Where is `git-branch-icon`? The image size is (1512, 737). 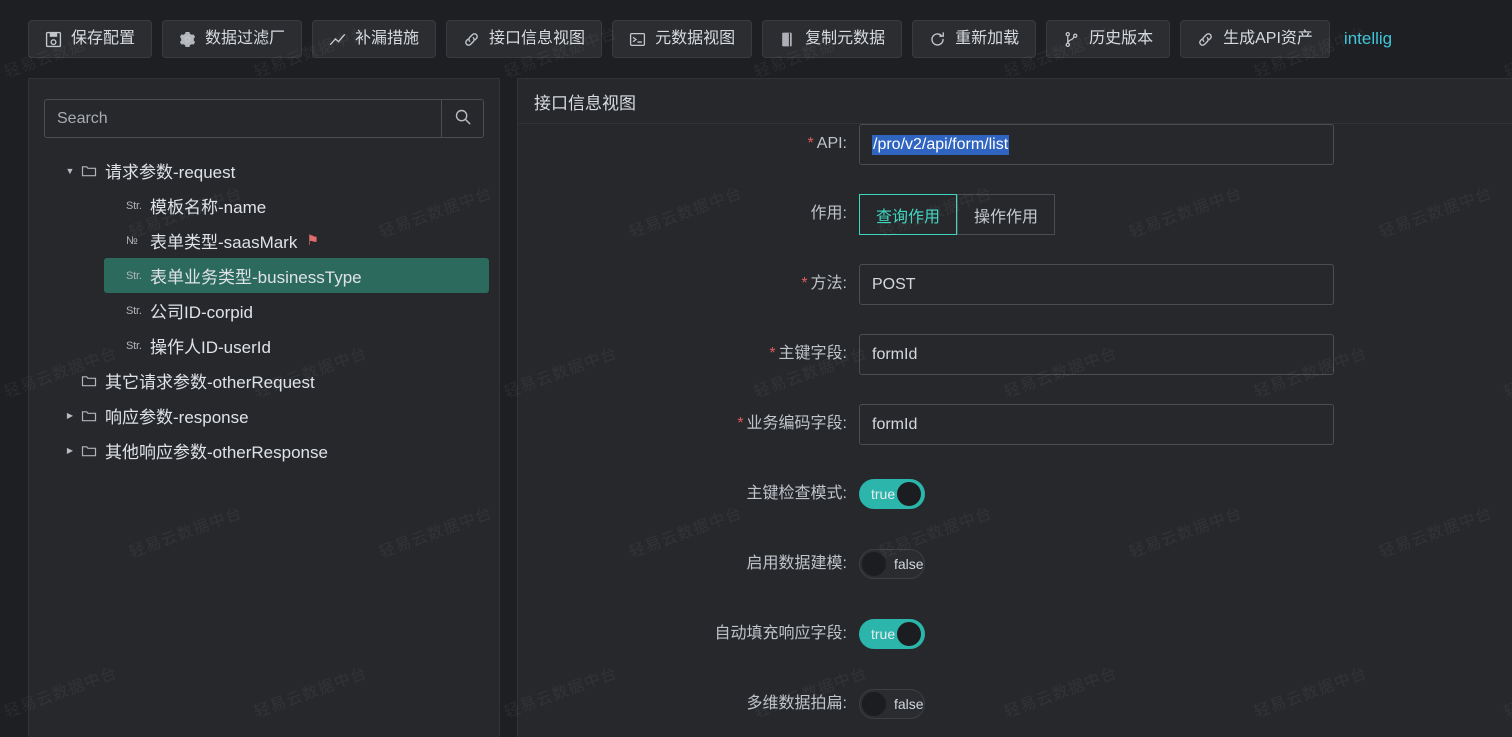 git-branch-icon is located at coordinates (1071, 39).